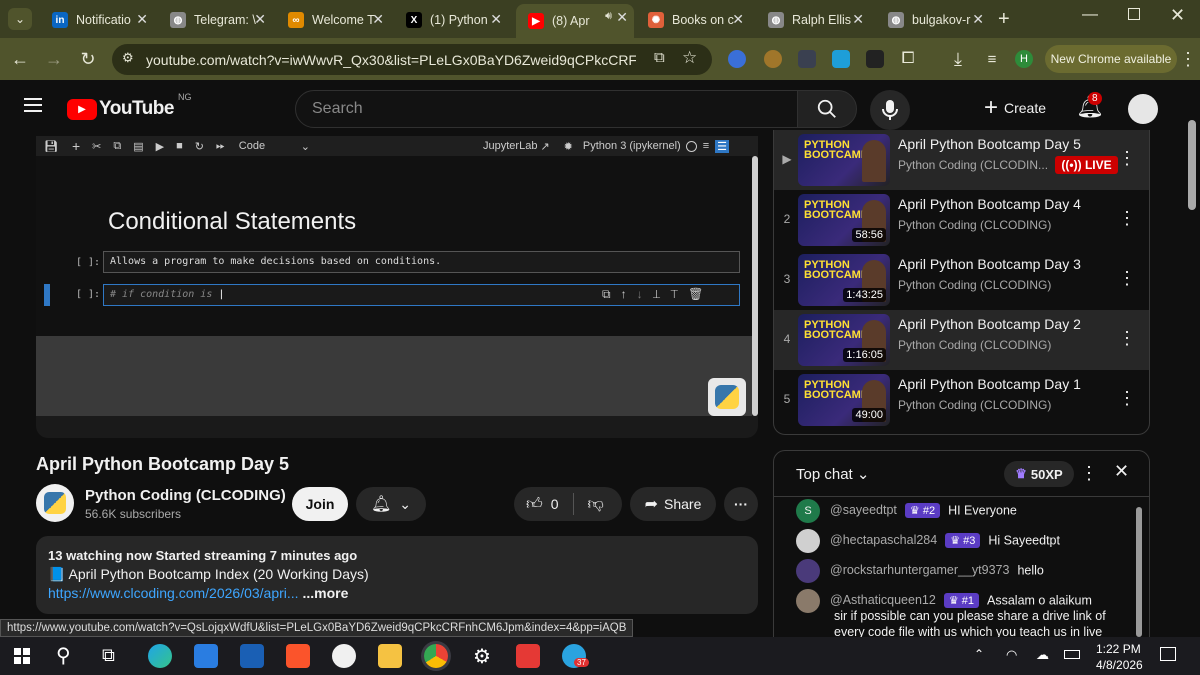 The image size is (1200, 675). I want to click on show-hidden-icons: ⌃, so click(979, 654).